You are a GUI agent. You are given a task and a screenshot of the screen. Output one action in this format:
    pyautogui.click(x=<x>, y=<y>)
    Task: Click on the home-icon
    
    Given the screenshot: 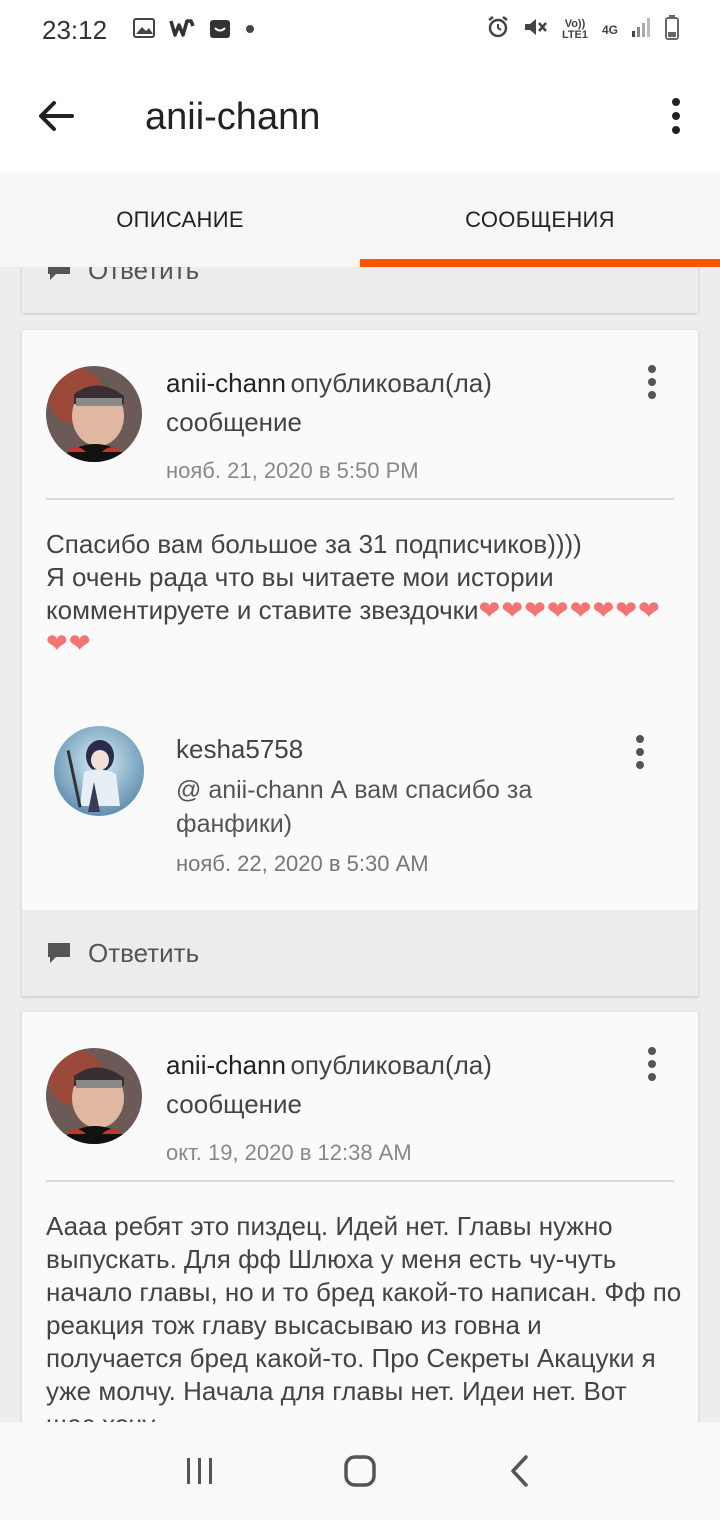 What is the action you would take?
    pyautogui.click(x=360, y=1471)
    